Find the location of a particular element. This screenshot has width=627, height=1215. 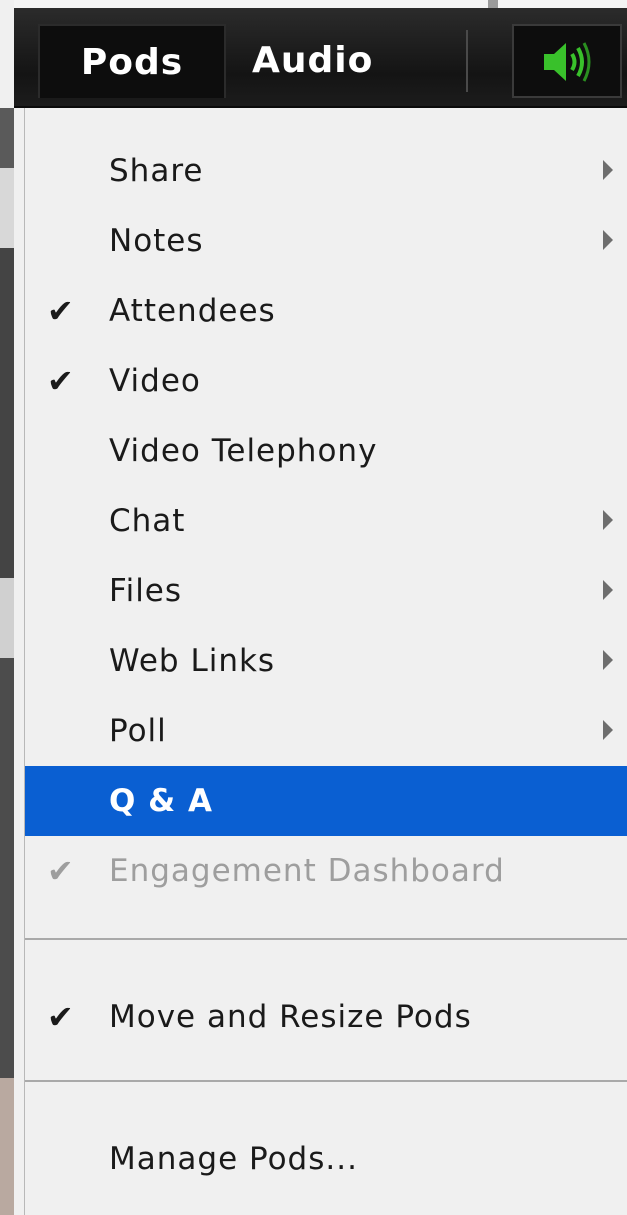

speaker-volume-icon is located at coordinates (567, 62).